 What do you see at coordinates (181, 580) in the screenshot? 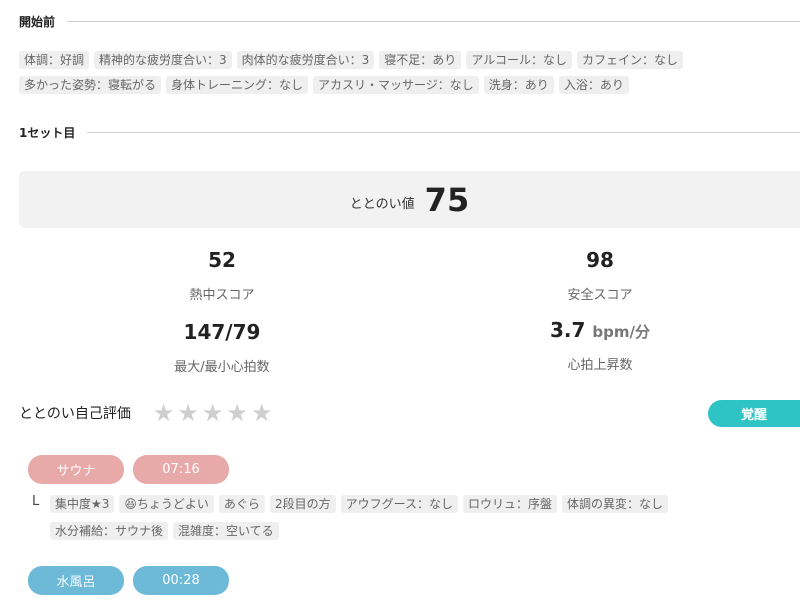
I see `cold-bath-time-pill: 00:28` at bounding box center [181, 580].